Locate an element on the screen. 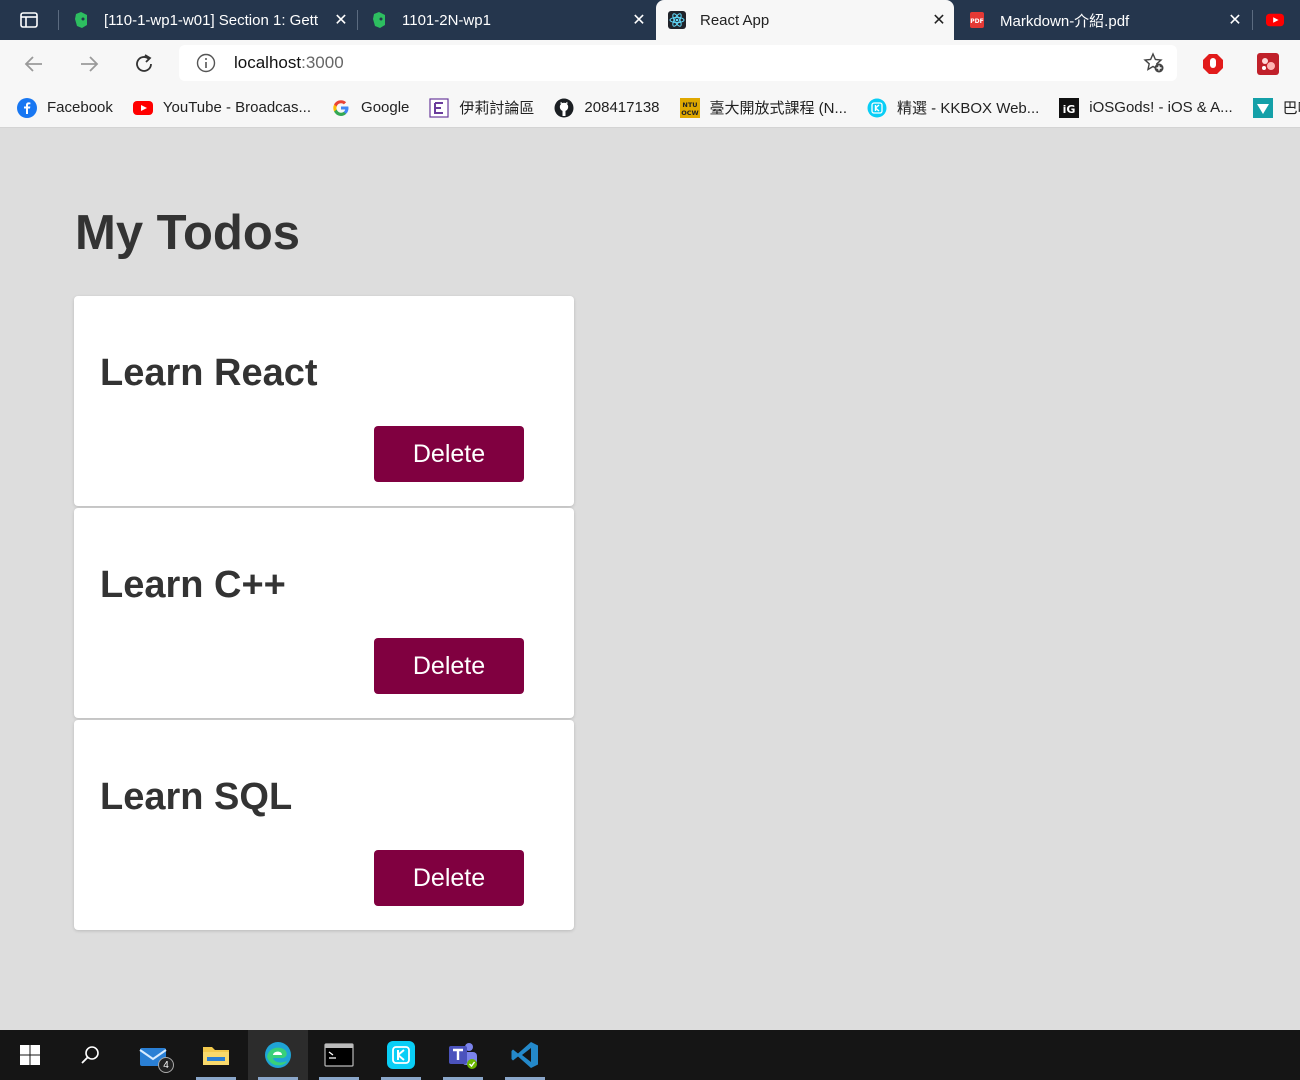 The height and width of the screenshot is (1080, 1300). tab-1101-2n-wp1: 1101-2N-wp1 ✕ is located at coordinates (506, 20).